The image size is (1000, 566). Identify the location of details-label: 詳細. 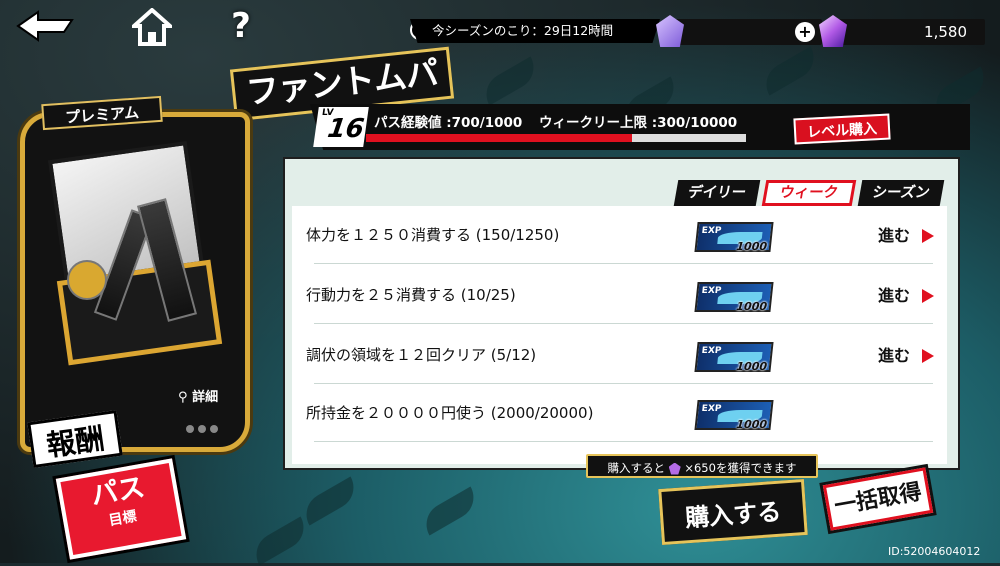
(205, 397).